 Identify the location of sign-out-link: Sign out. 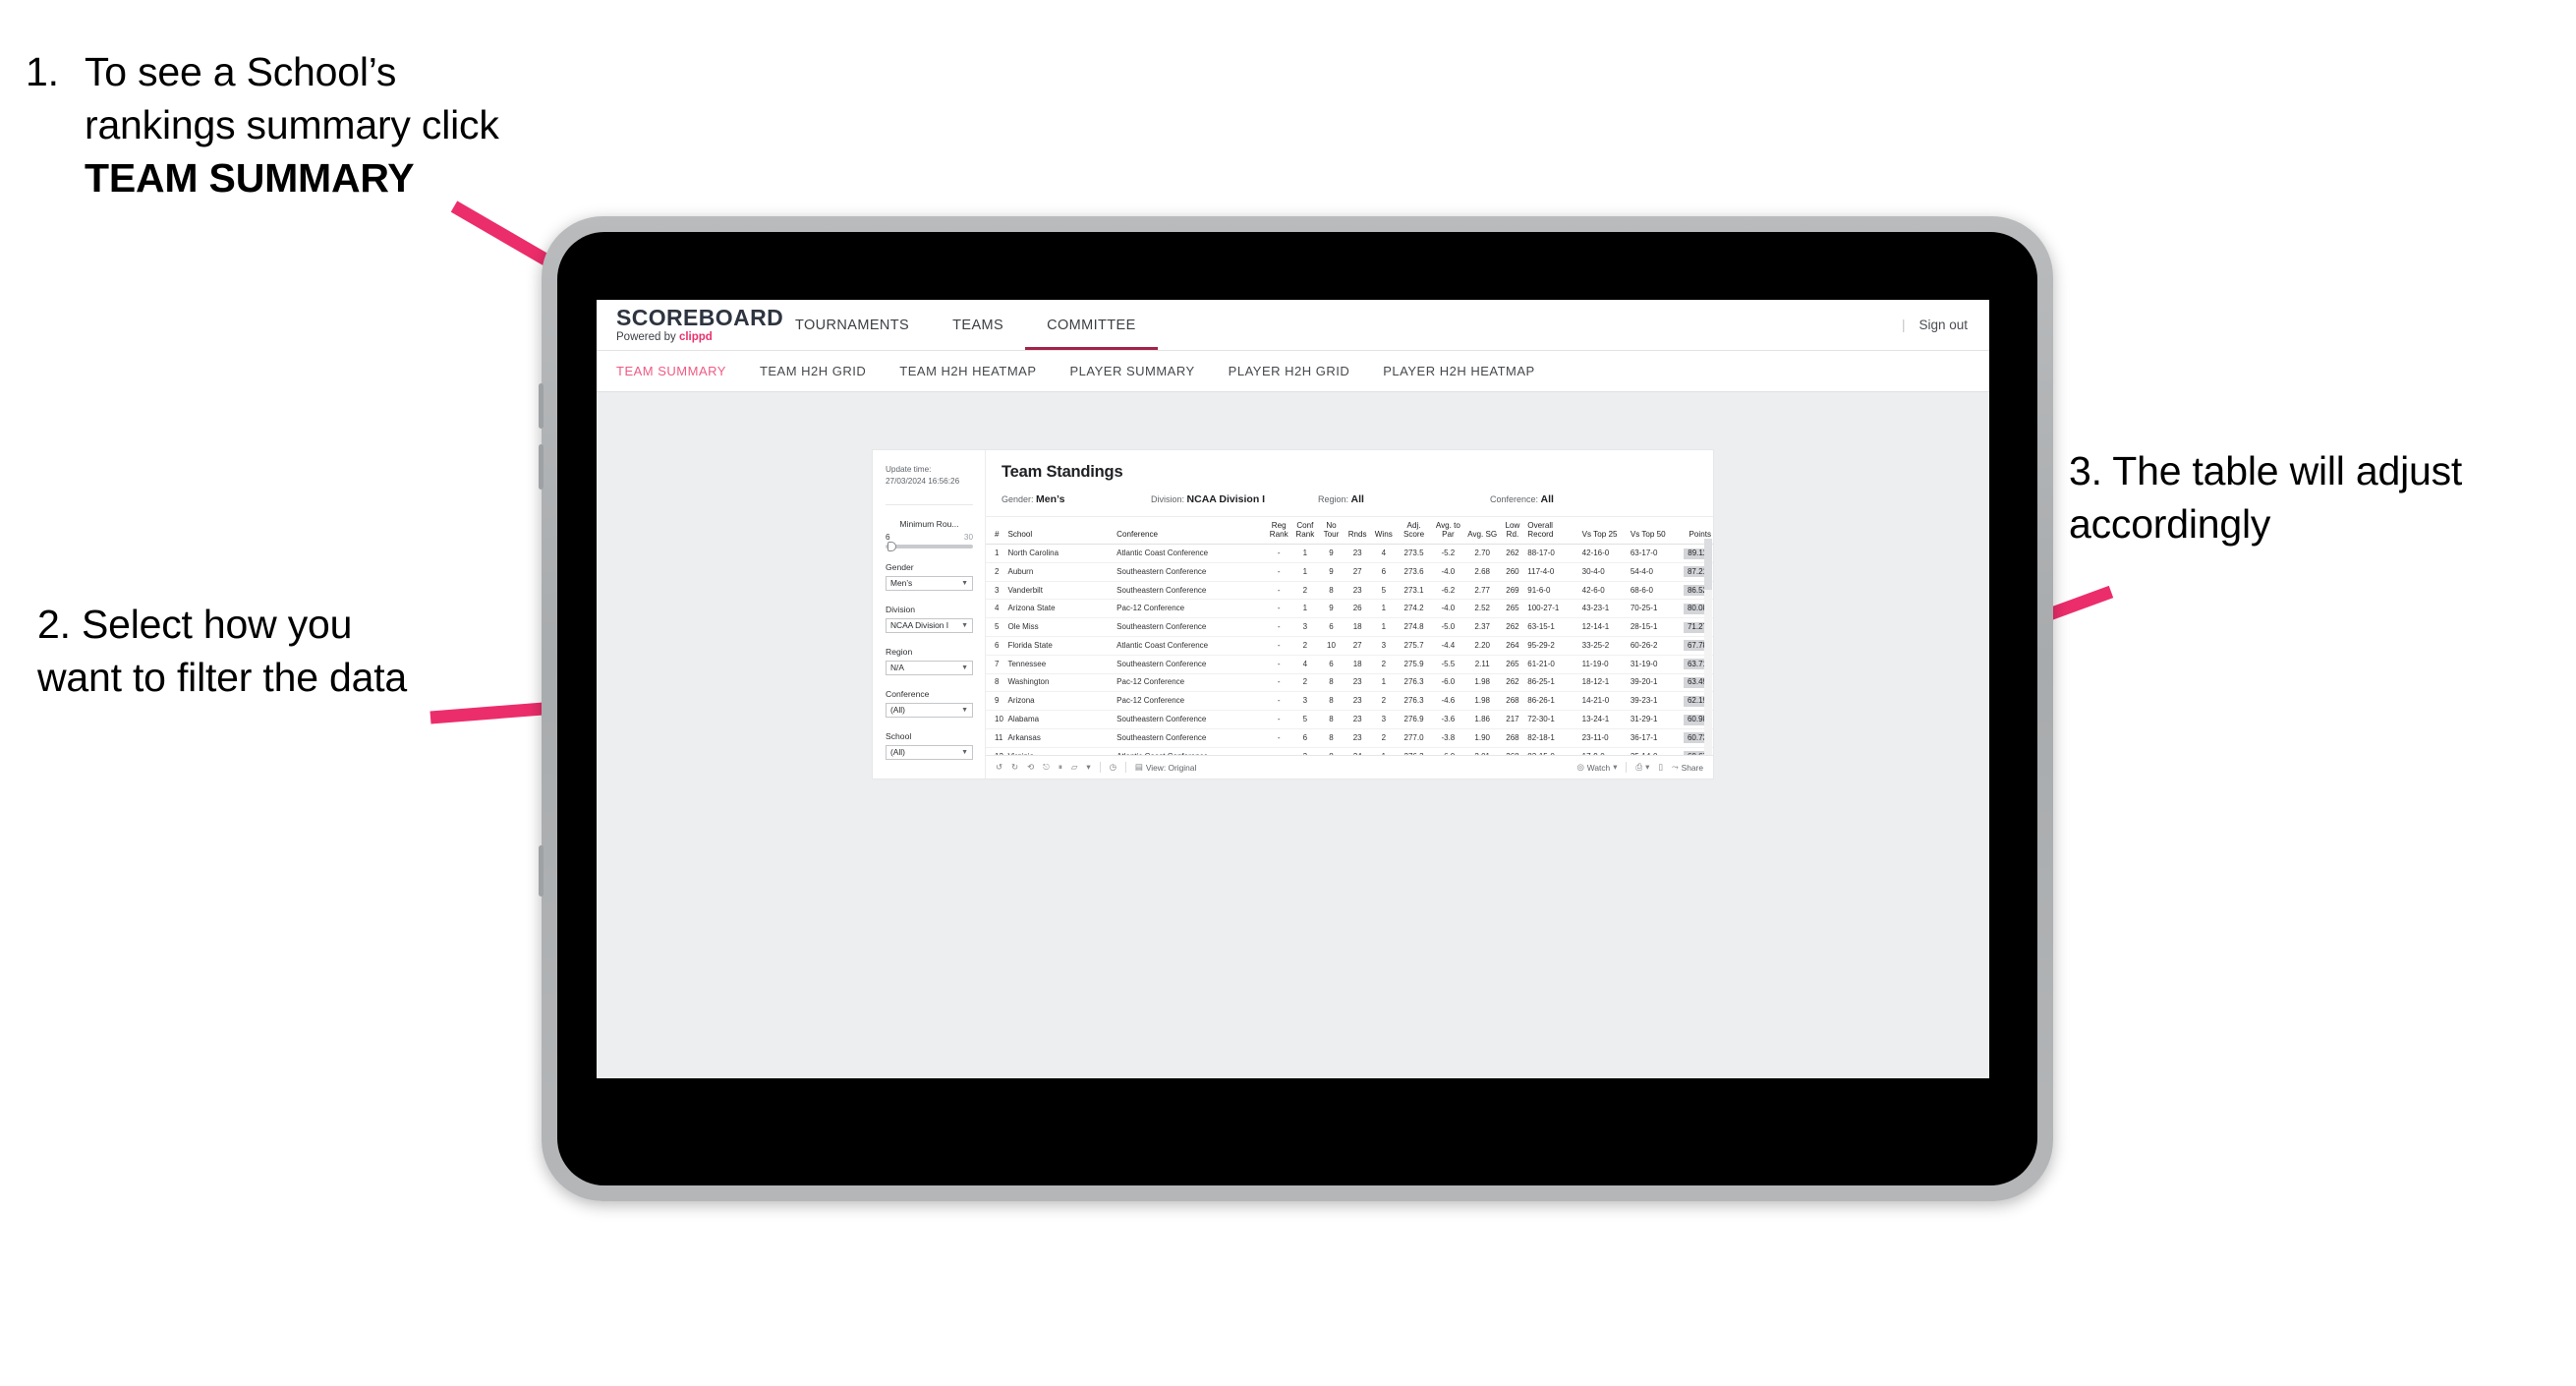
(1943, 325).